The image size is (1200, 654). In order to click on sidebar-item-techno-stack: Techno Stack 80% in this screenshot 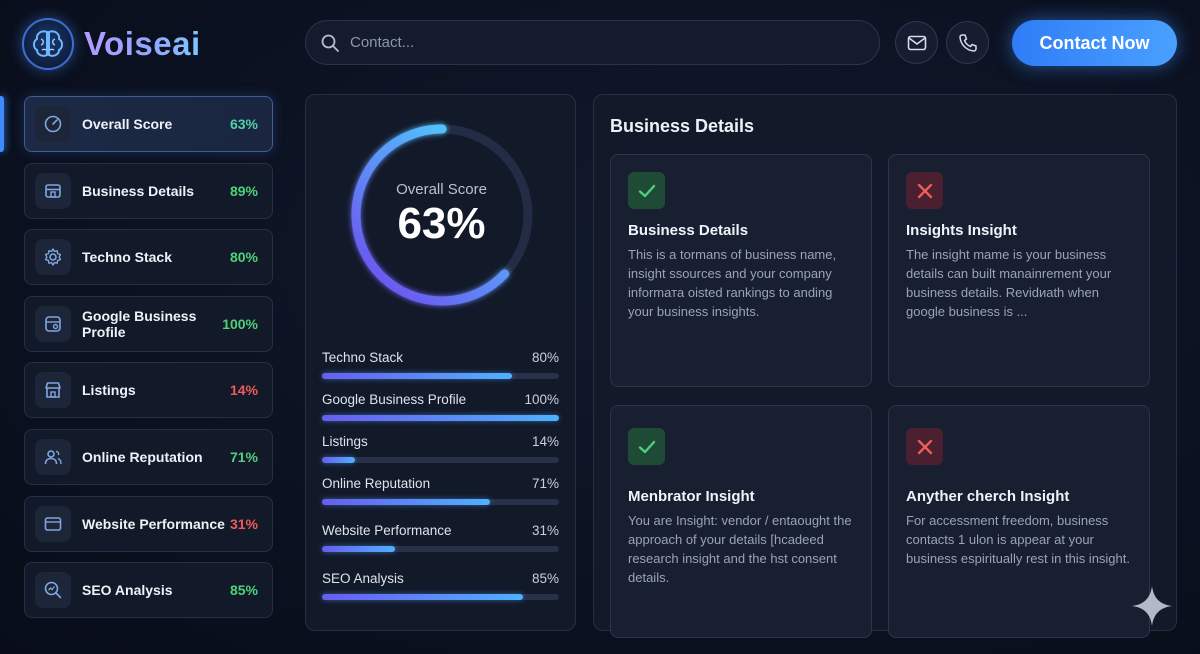, I will do `click(148, 257)`.